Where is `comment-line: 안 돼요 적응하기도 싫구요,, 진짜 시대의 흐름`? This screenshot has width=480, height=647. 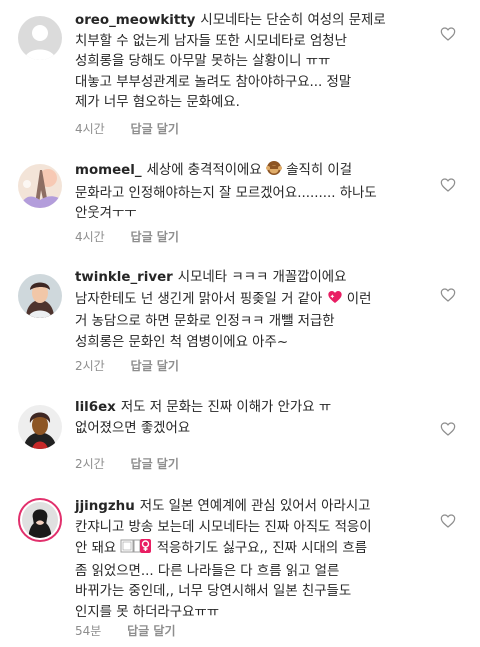 comment-line: 안 돼요 적응하기도 싫구요,, 진짜 시대의 흐름 is located at coordinates (255, 550).